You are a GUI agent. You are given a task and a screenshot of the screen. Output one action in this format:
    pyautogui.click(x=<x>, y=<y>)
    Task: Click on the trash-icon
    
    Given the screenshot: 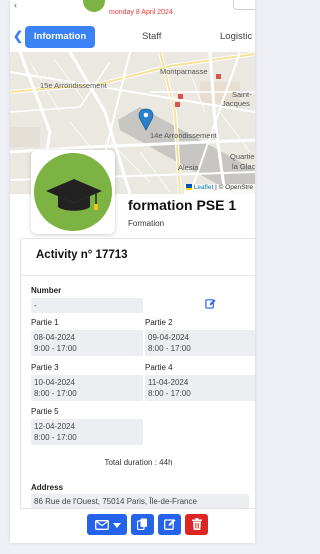 What is the action you would take?
    pyautogui.click(x=196, y=524)
    